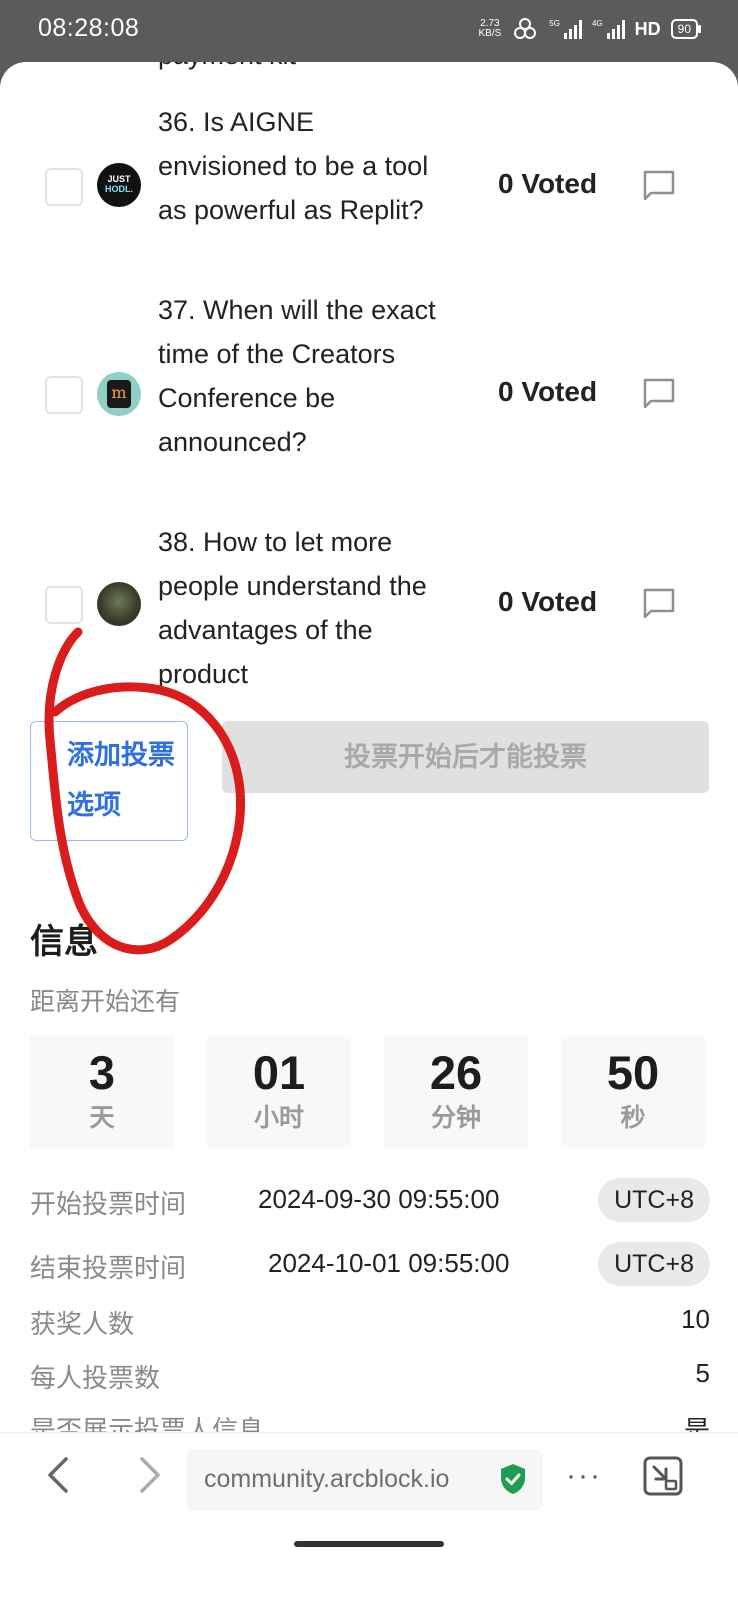  I want to click on countdown-seconds: 50 秒, so click(633, 1092).